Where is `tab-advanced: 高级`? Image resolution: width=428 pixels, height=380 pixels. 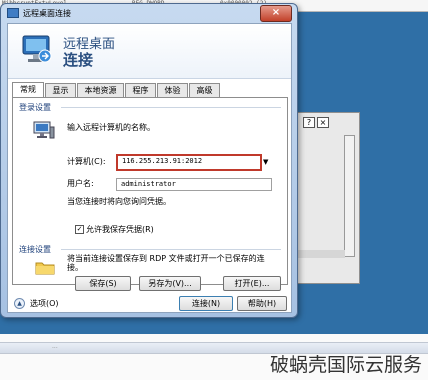
tab-advanced: 高级 is located at coordinates (204, 90).